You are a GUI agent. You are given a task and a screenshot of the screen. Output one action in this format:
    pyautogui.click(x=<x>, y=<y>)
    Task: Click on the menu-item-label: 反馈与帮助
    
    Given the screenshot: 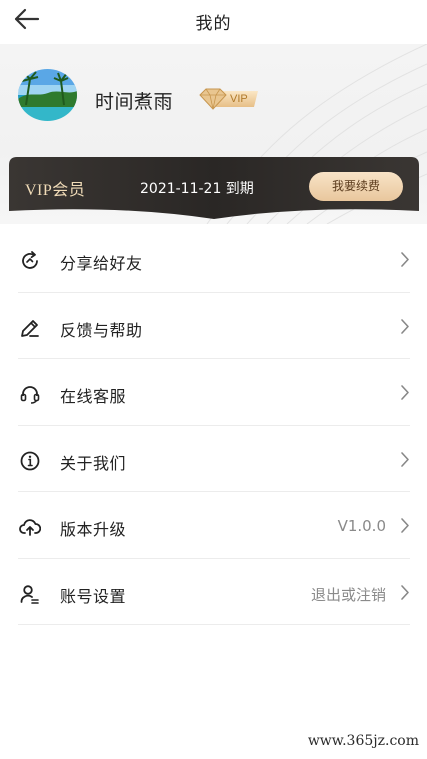 What is the action you would take?
    pyautogui.click(x=101, y=330)
    